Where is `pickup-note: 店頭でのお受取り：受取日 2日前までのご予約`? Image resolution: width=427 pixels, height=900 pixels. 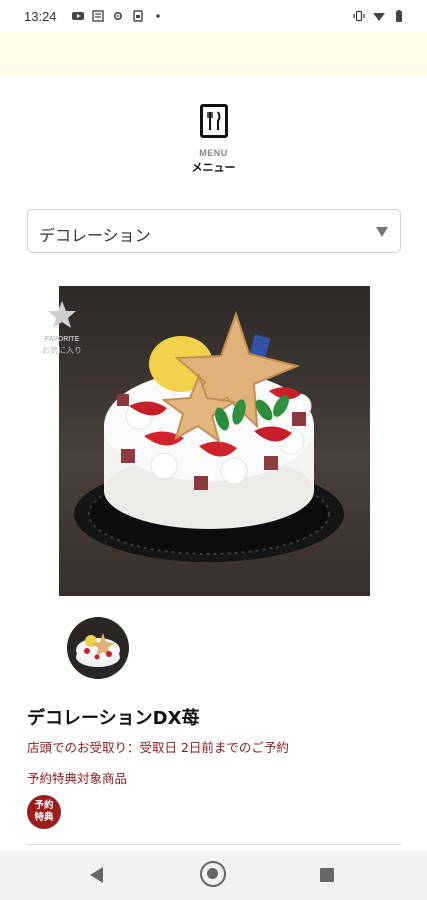
pickup-note: 店頭でのお受取り：受取日 2日前までのご予約 is located at coordinates (158, 747).